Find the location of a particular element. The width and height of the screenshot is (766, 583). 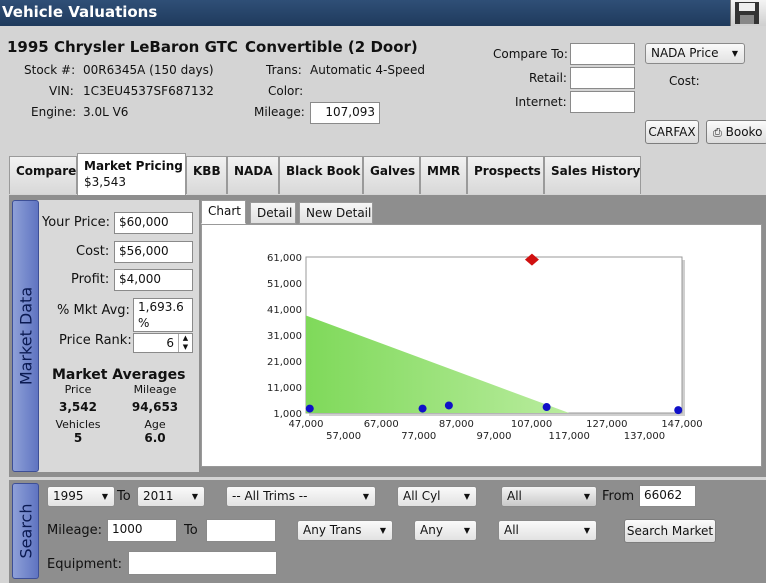

transmission-select: Any Trans ▼ is located at coordinates (345, 530).